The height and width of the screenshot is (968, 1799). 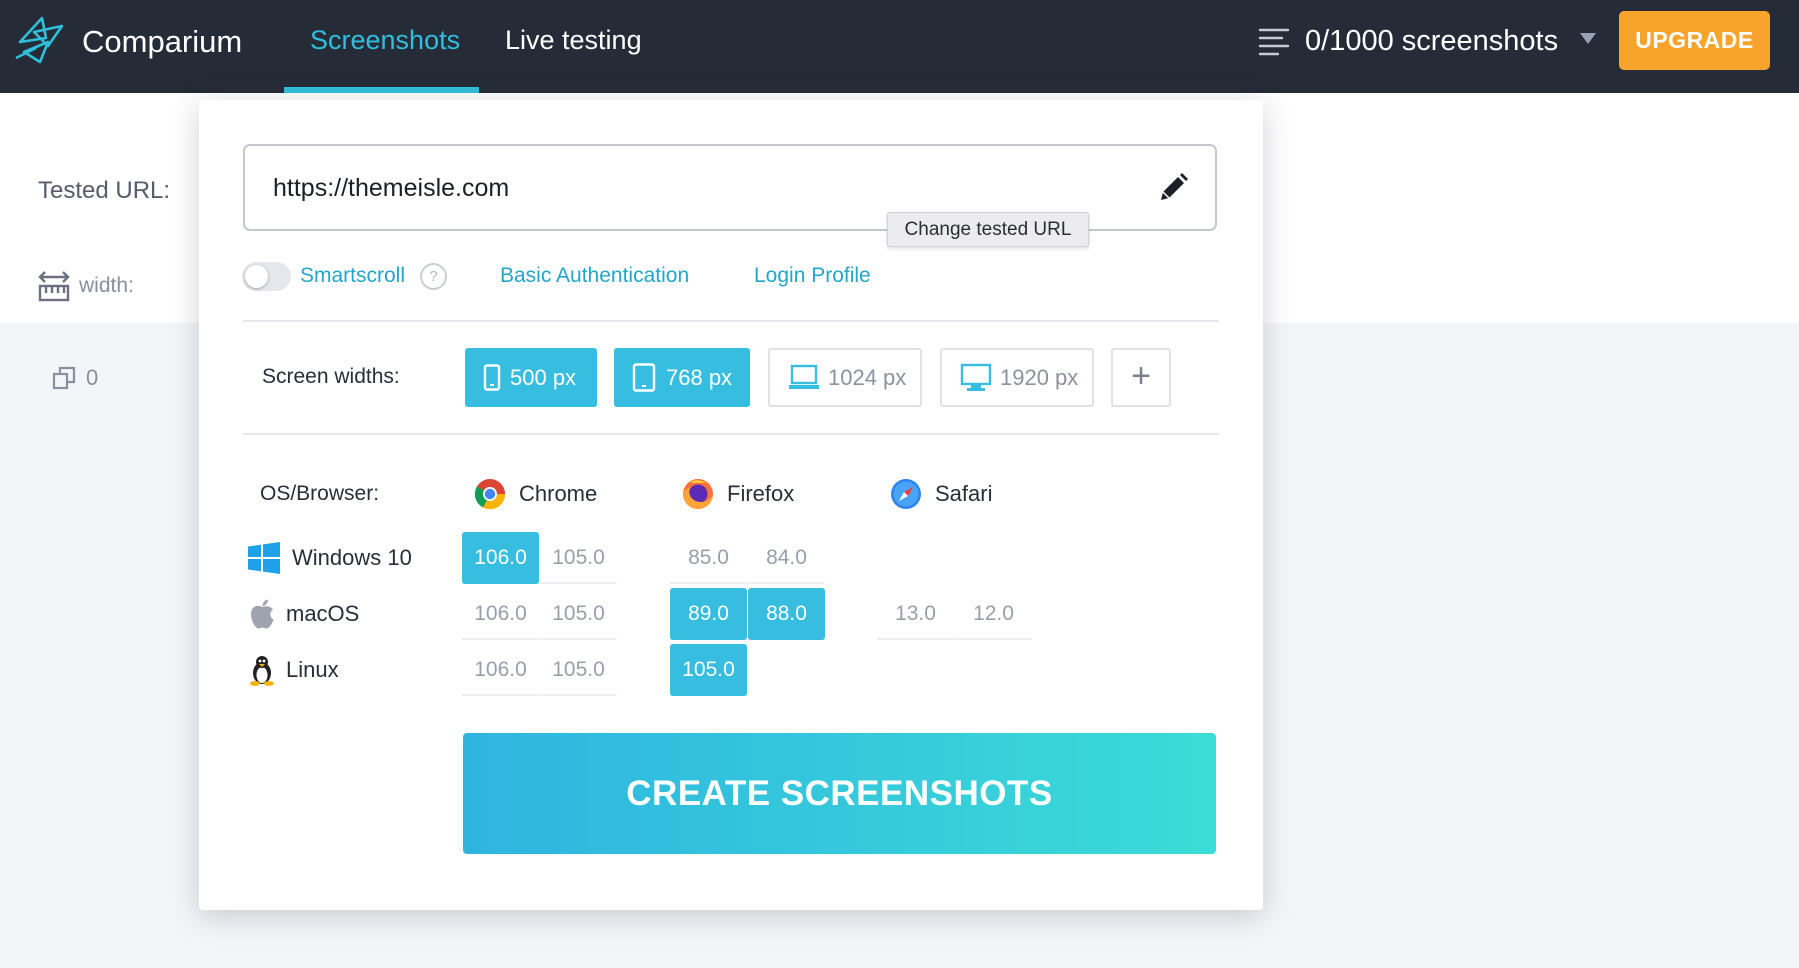 What do you see at coordinates (699, 377) in the screenshot?
I see `width-label: 768 px` at bounding box center [699, 377].